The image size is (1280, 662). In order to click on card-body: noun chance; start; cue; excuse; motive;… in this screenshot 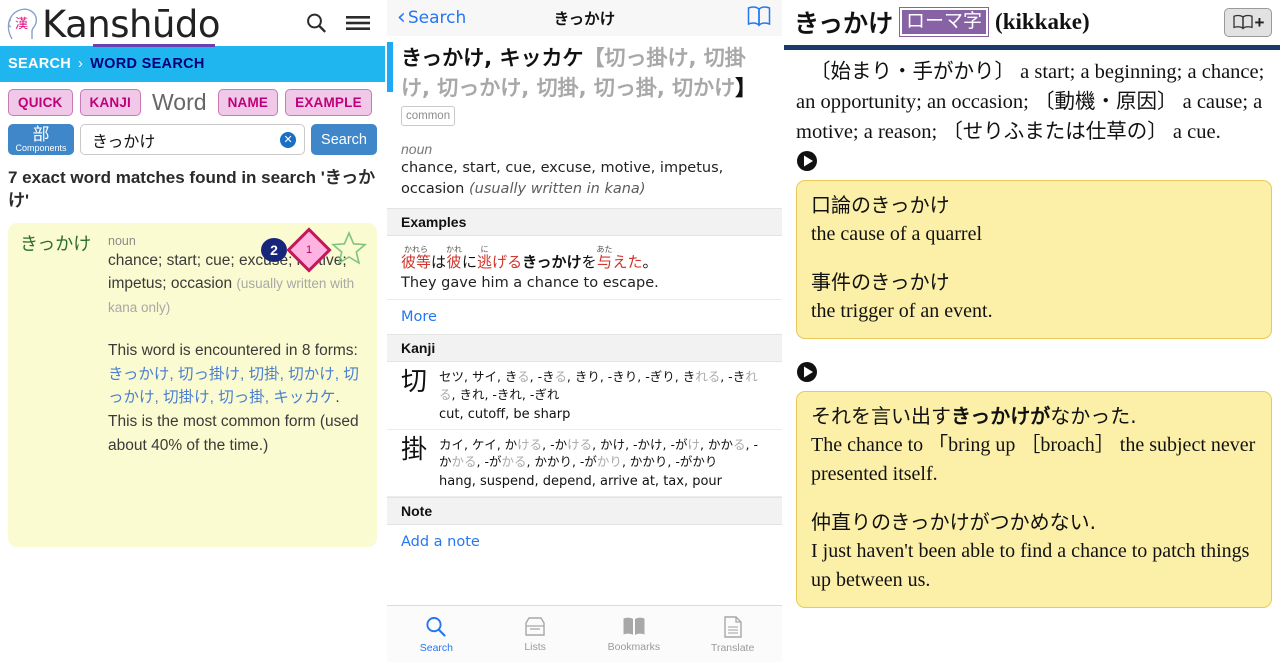, I will do `click(234, 383)`.